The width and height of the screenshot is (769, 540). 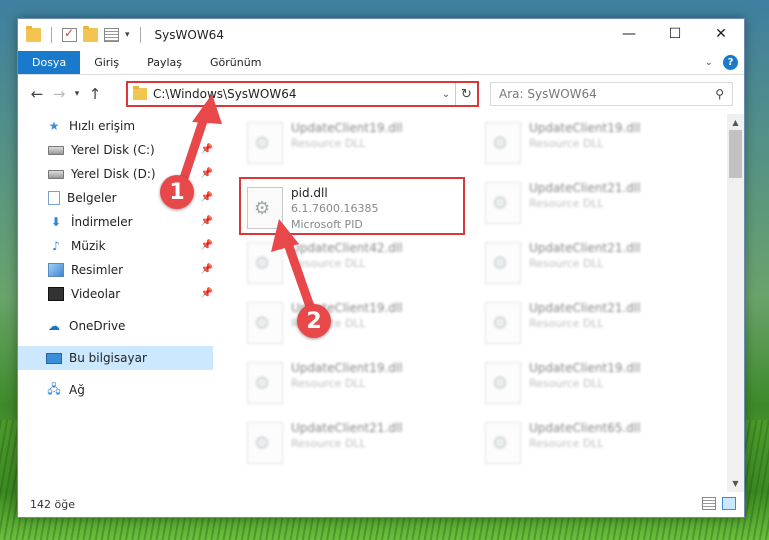 What do you see at coordinates (735, 483) in the screenshot?
I see `scroll-down-icon: ▼` at bounding box center [735, 483].